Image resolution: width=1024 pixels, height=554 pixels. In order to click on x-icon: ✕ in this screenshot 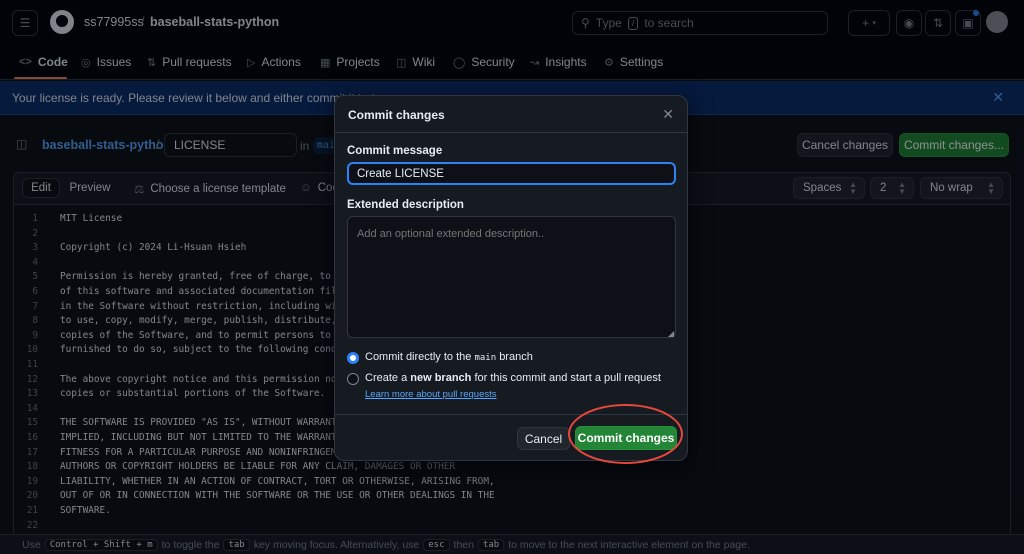, I will do `click(668, 114)`.